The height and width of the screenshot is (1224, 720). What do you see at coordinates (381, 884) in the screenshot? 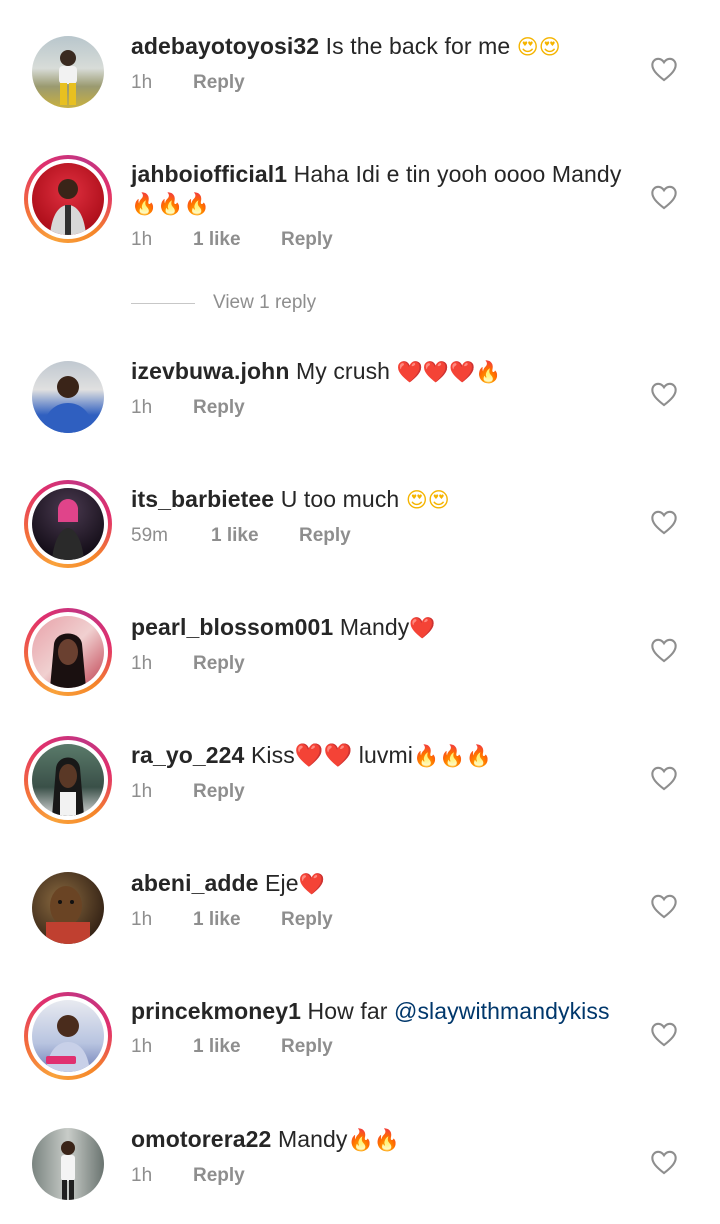
I see `comment-text: abeni_adde Eje❤️` at bounding box center [381, 884].